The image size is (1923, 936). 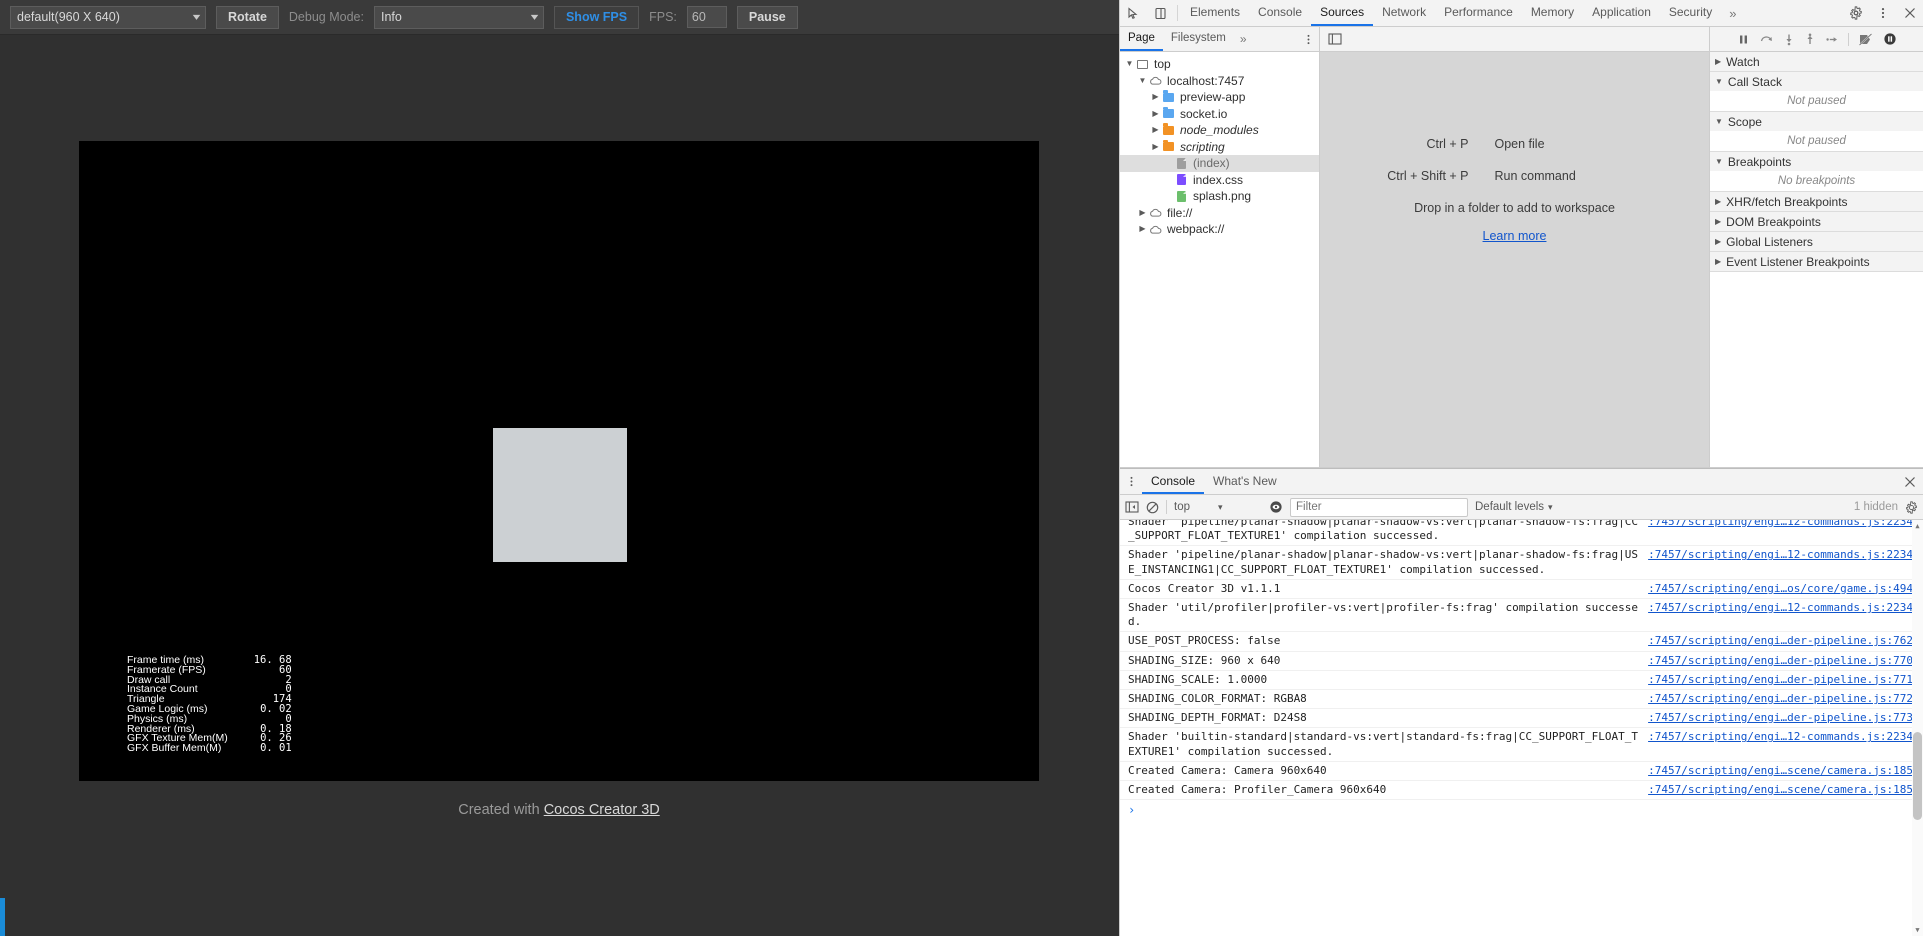 I want to click on debugger-section-event-listener-breakpoints: ▶ Event Listener Breakpoints, so click(x=1816, y=261).